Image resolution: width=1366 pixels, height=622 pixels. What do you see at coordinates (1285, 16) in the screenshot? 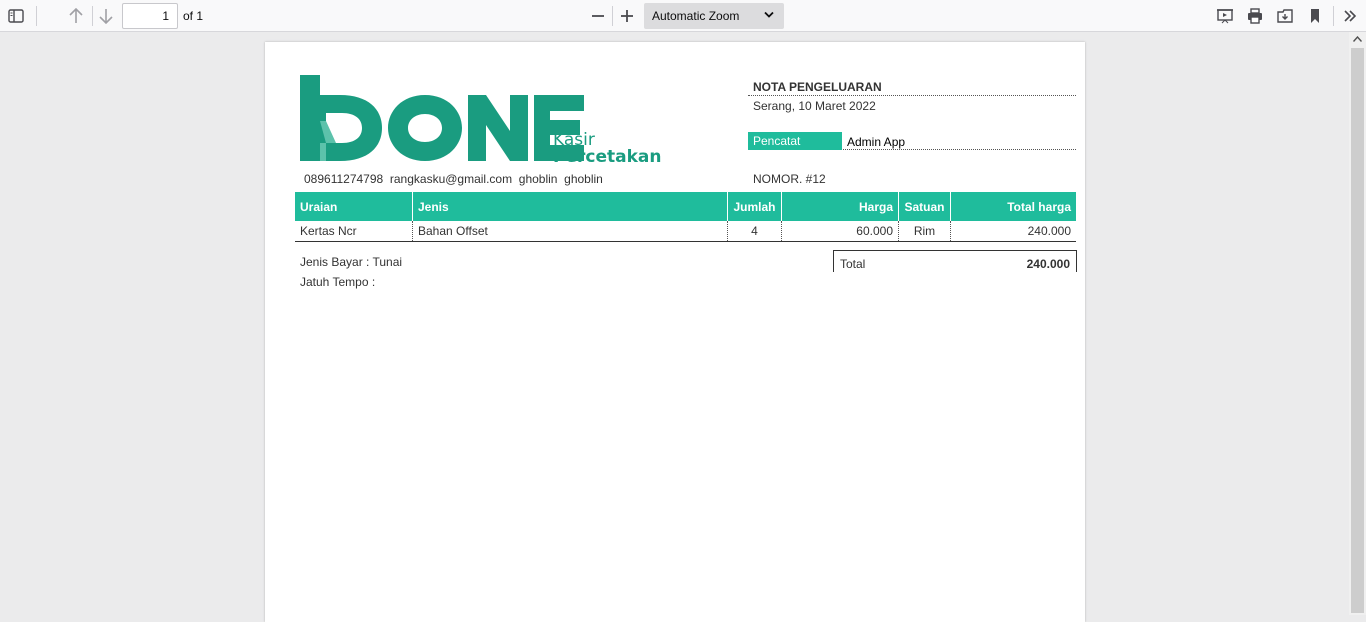
I see `save-download-icon` at bounding box center [1285, 16].